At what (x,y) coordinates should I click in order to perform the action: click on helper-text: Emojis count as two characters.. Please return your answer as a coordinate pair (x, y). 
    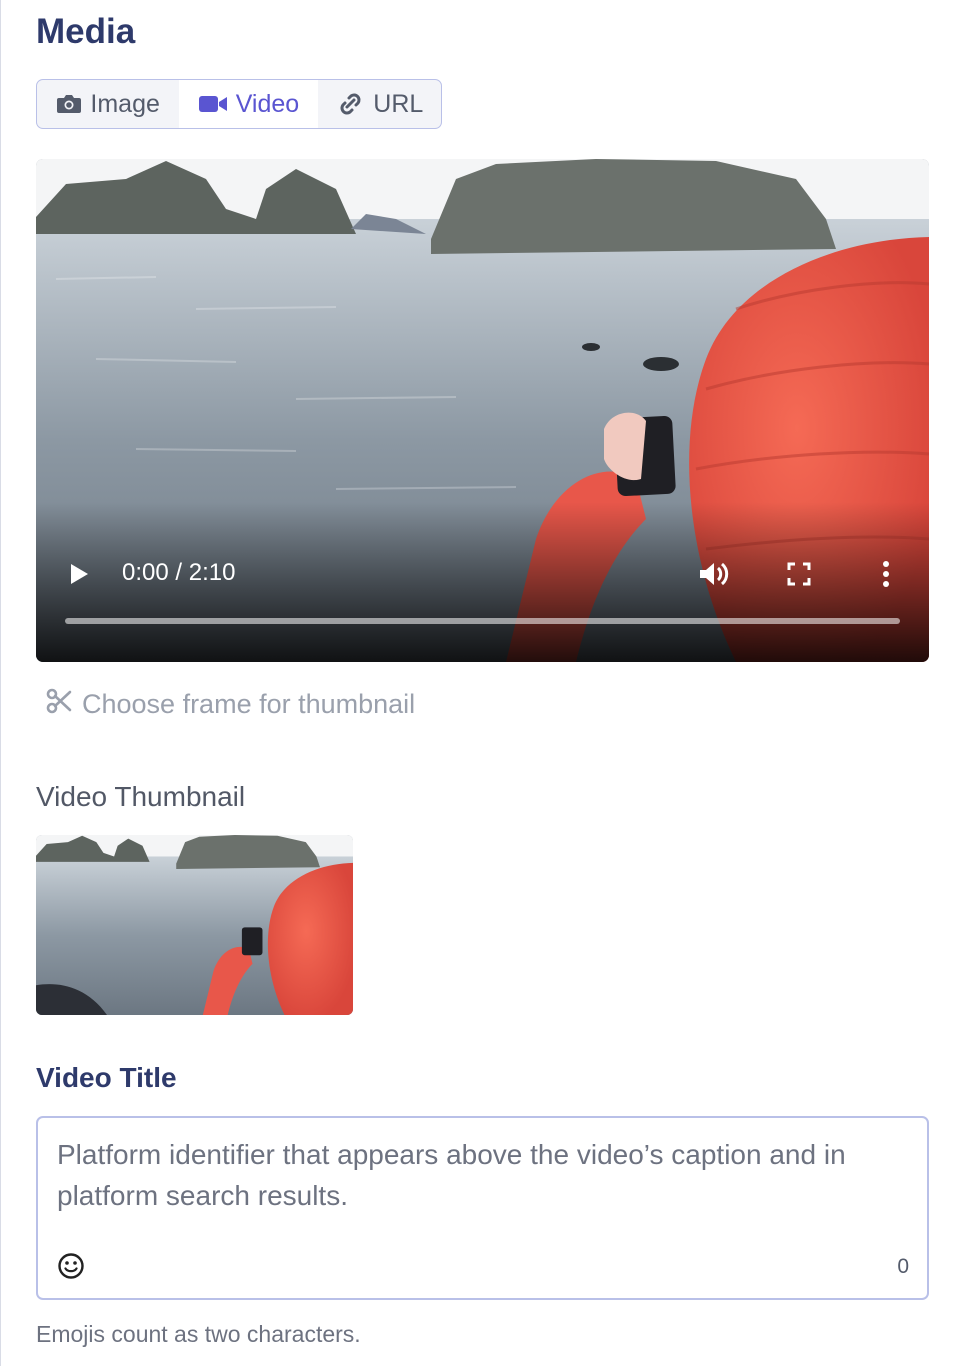
    Looking at the image, I should click on (198, 1334).